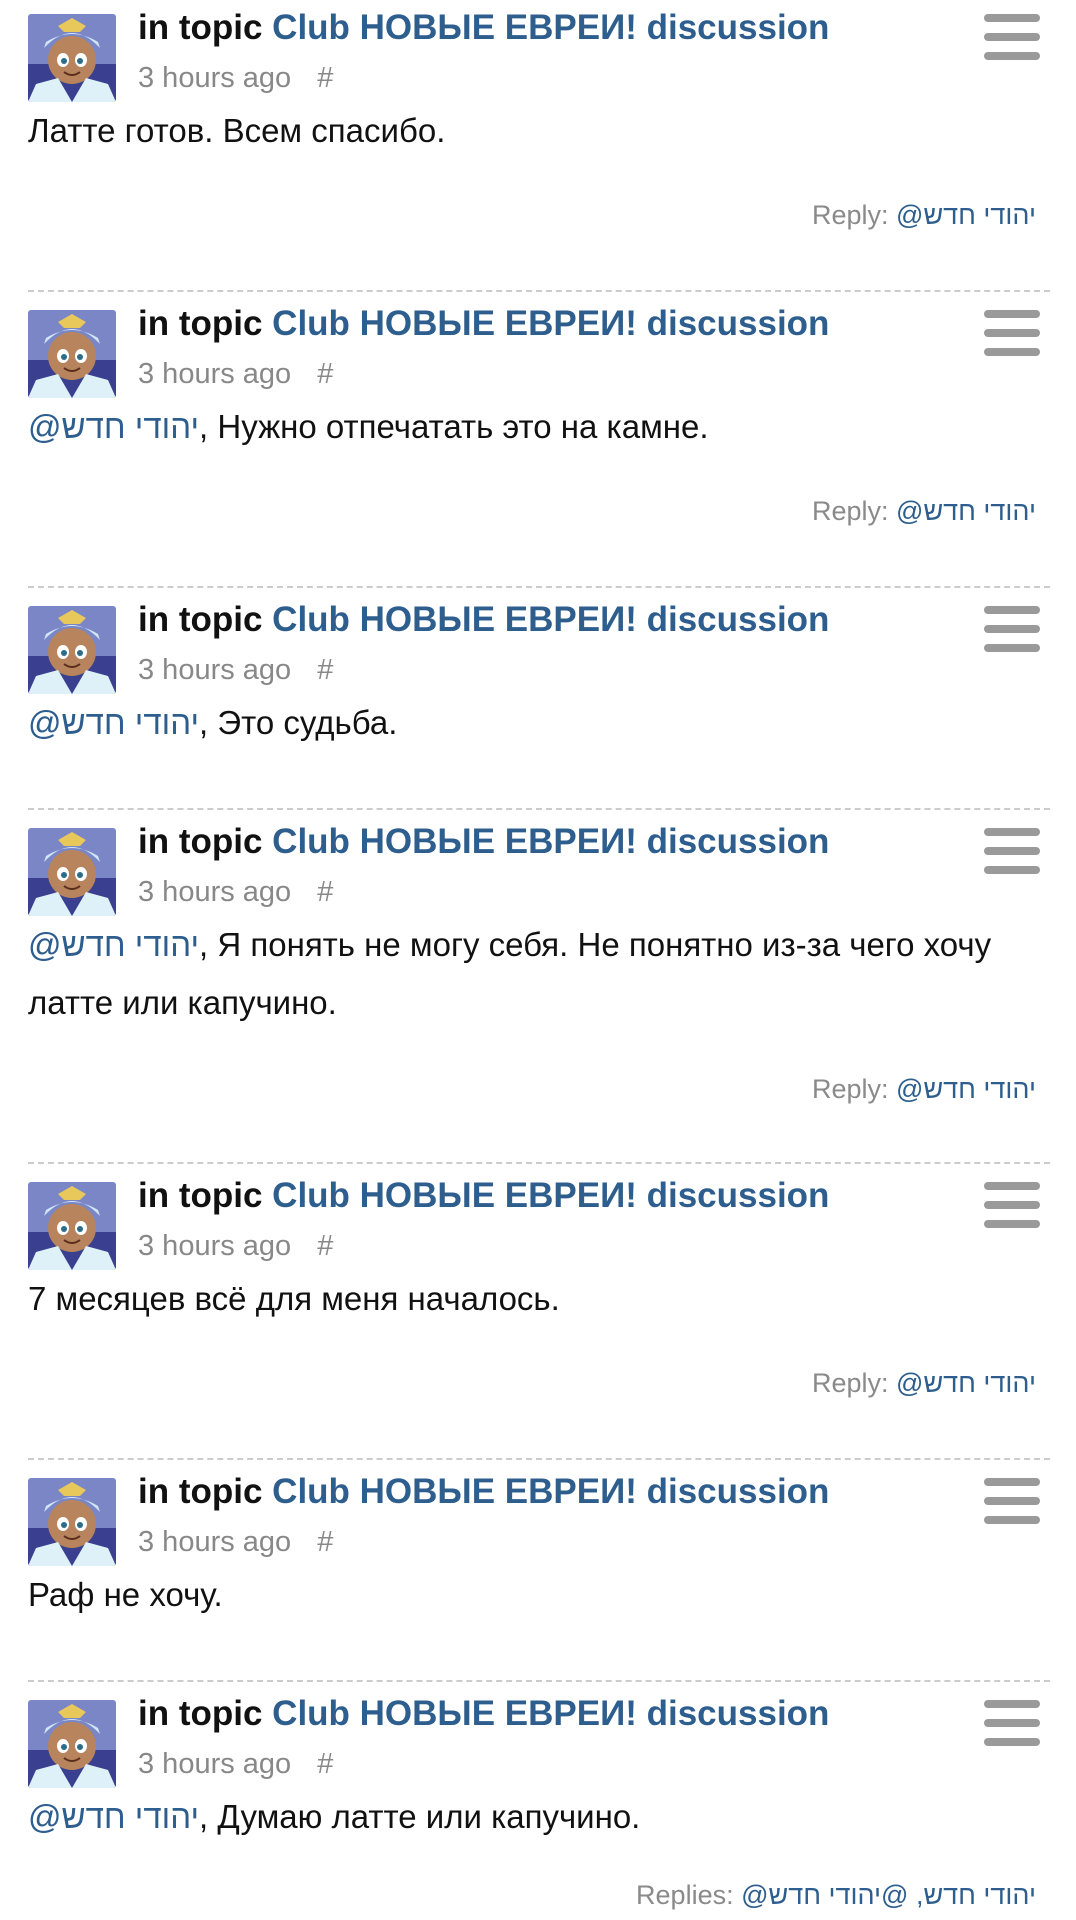  Describe the element at coordinates (888, 1895) in the screenshot. I see `replies-user-links: @יהודי חדש, @יהודי חדש` at that location.